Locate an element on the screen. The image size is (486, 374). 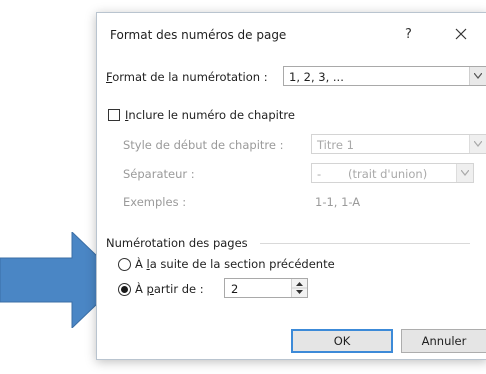
spin-up-icon is located at coordinates (299, 284).